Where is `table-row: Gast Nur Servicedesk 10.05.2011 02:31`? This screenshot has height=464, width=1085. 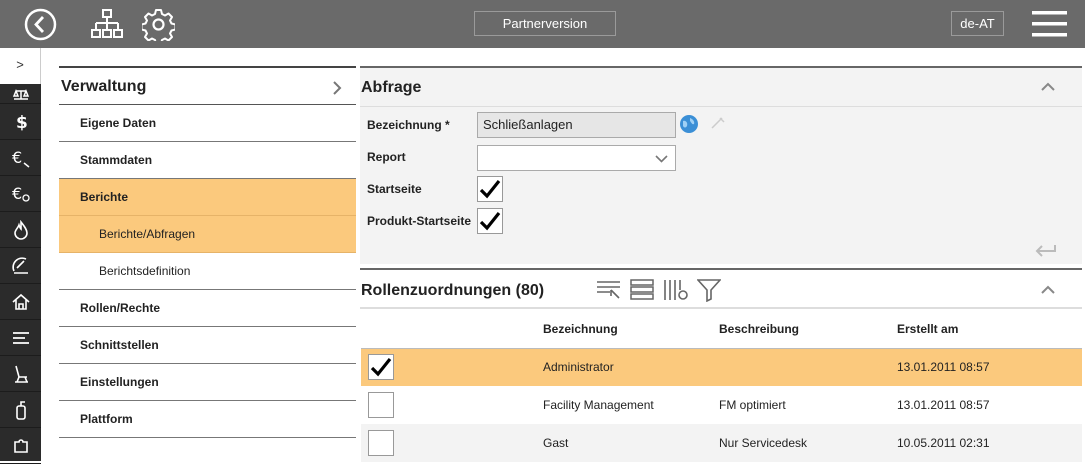
table-row: Gast Nur Servicedesk 10.05.2011 02:31 is located at coordinates (721, 443).